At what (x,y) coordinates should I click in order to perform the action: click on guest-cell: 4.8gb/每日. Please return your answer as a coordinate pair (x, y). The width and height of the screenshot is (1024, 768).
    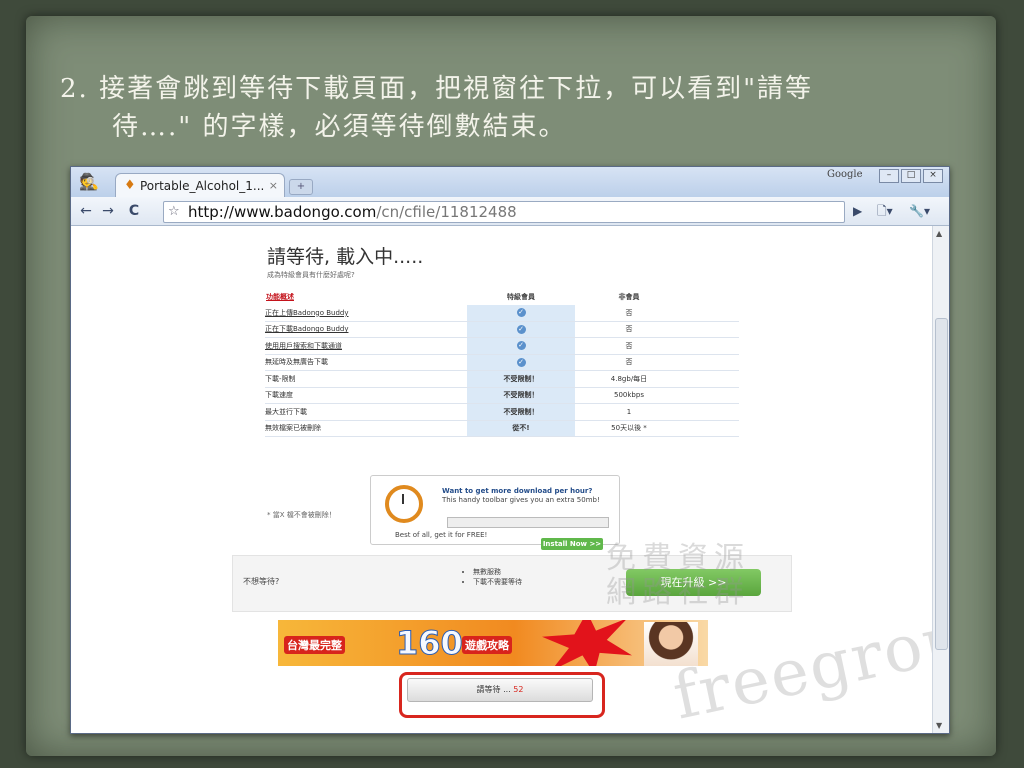
    Looking at the image, I should click on (629, 379).